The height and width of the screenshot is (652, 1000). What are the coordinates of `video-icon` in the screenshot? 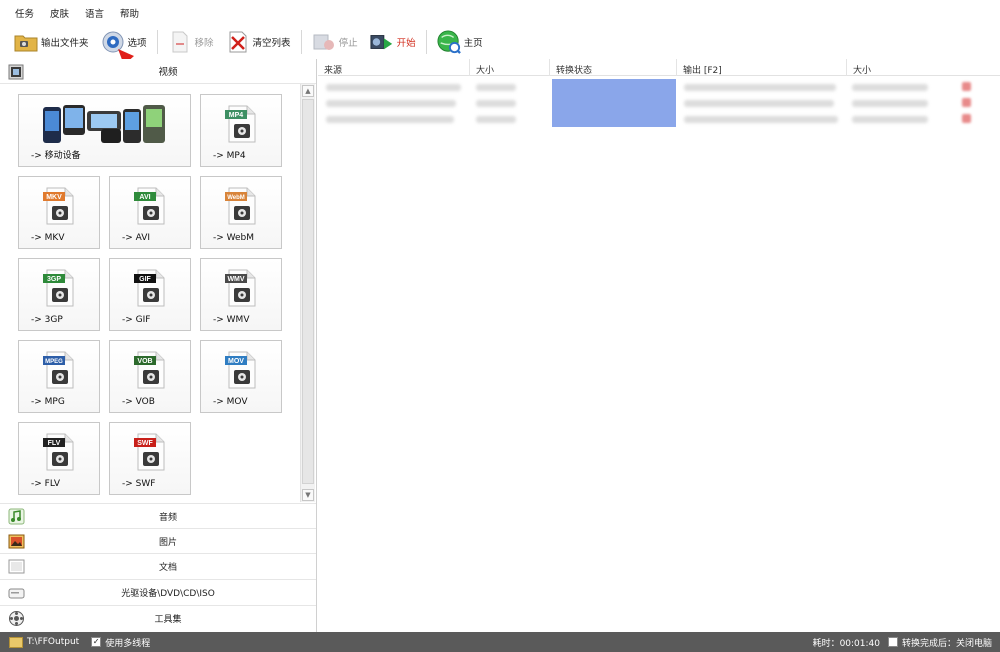 It's located at (16, 72).